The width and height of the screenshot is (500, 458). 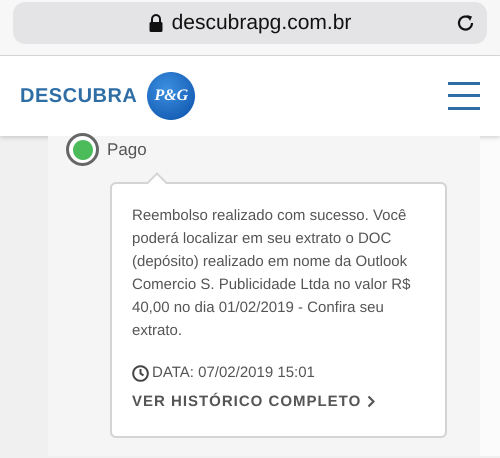 I want to click on chevron-icon, so click(x=371, y=401).